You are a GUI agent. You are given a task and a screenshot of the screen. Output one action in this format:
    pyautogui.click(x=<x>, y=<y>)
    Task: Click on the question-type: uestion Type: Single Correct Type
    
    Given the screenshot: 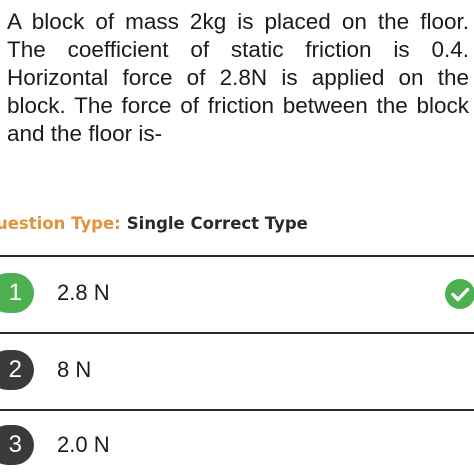 What is the action you would take?
    pyautogui.click(x=154, y=223)
    